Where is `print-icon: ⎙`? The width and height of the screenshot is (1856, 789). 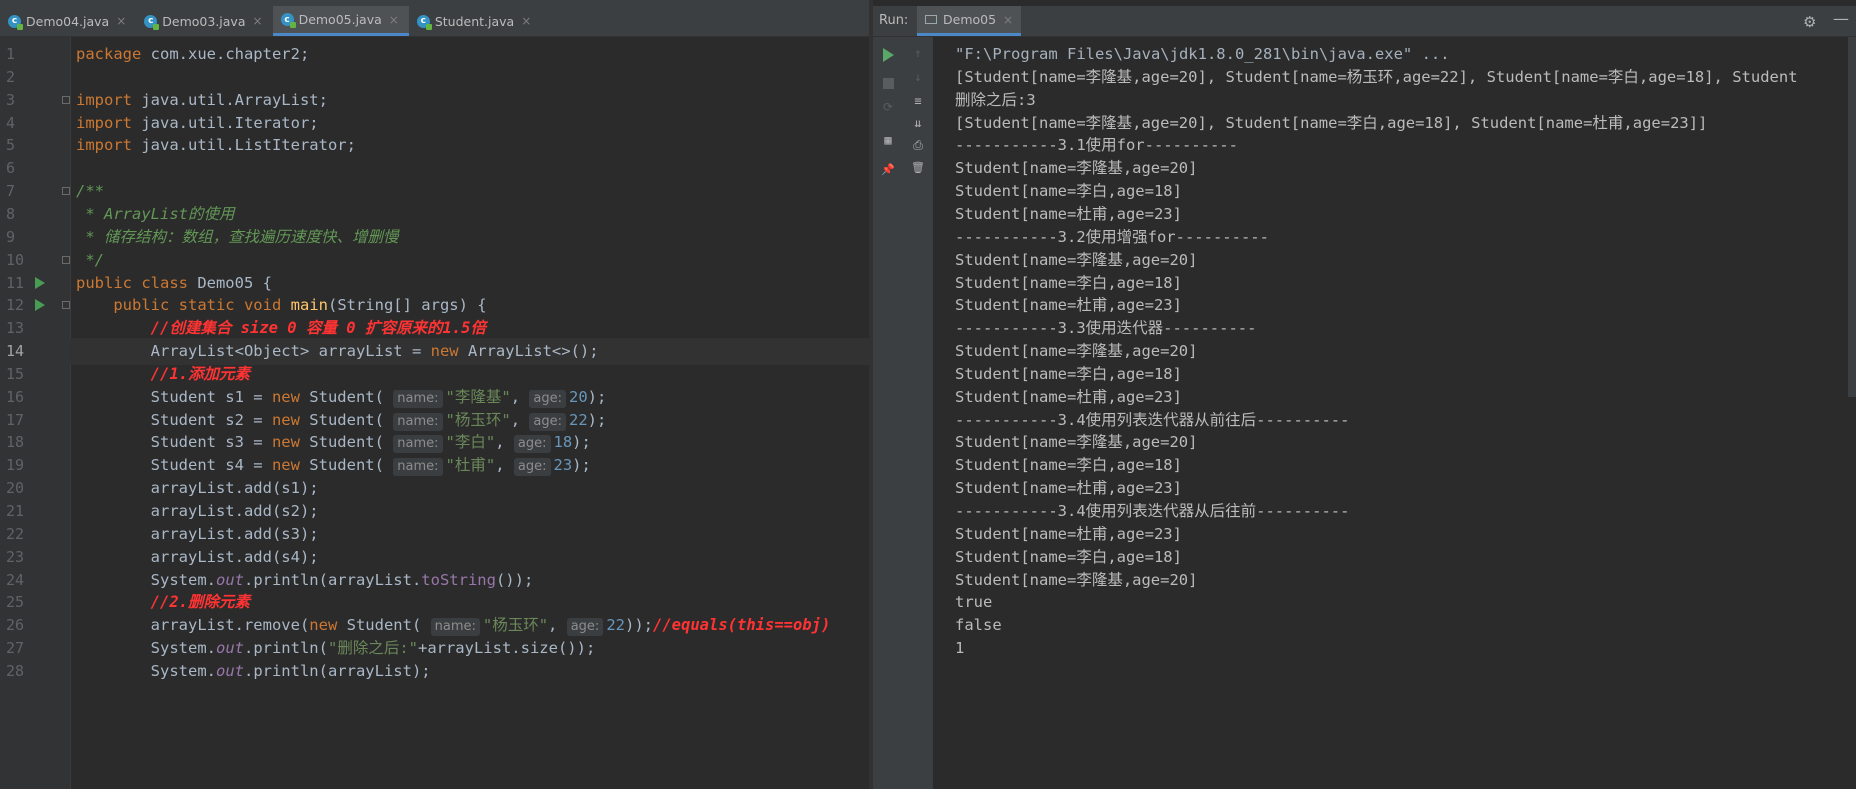 print-icon: ⎙ is located at coordinates (918, 145).